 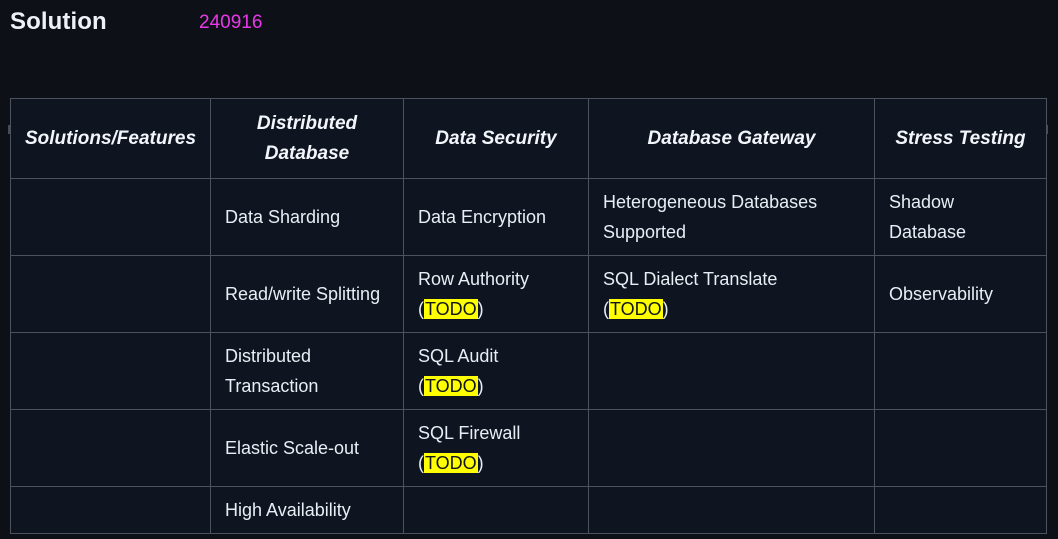 What do you see at coordinates (482, 217) in the screenshot?
I see `cell-label: Data Encryption` at bounding box center [482, 217].